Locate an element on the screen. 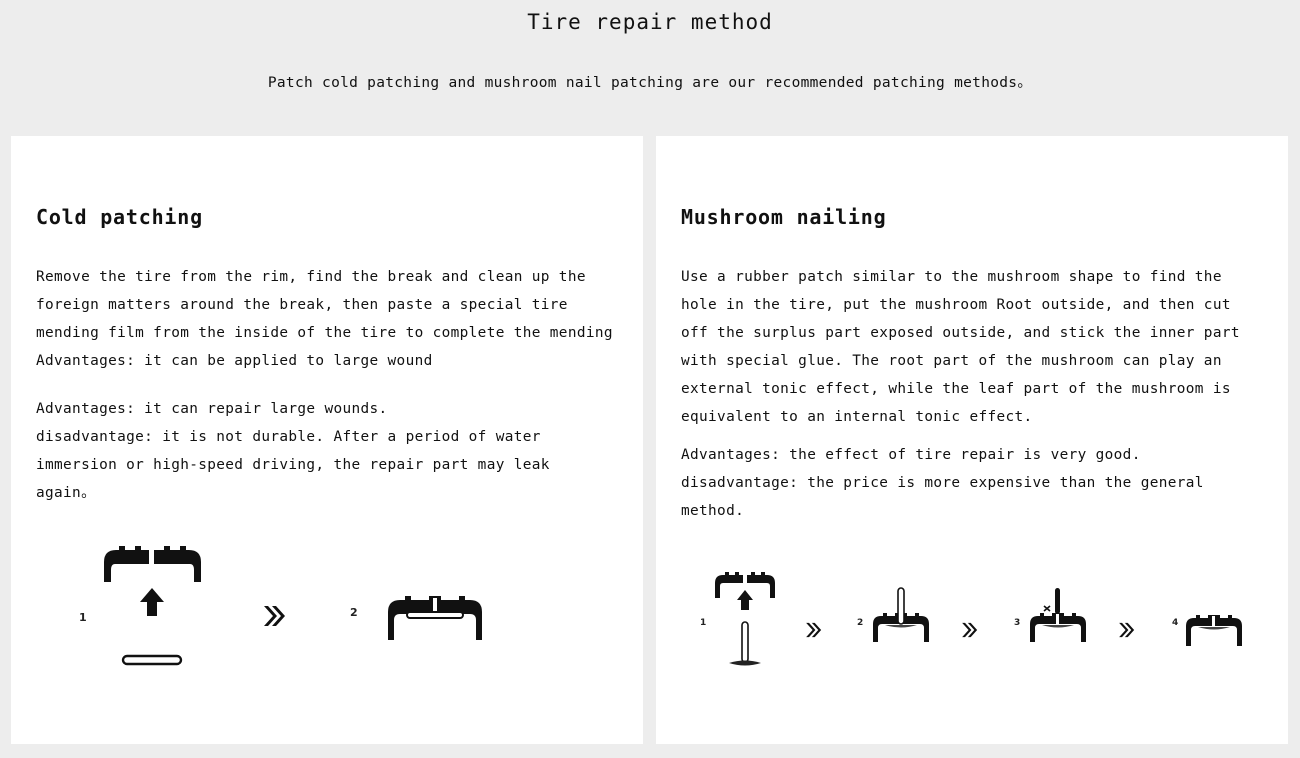  page-title: Tire repair method is located at coordinates (650, 22).